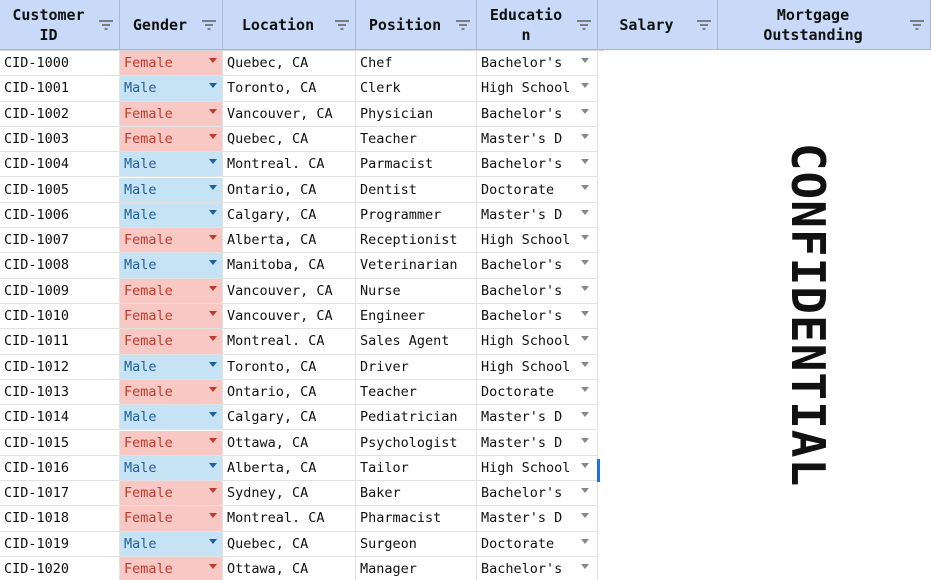  What do you see at coordinates (60, 519) in the screenshot?
I see `customer-id-cell: CID-1018` at bounding box center [60, 519].